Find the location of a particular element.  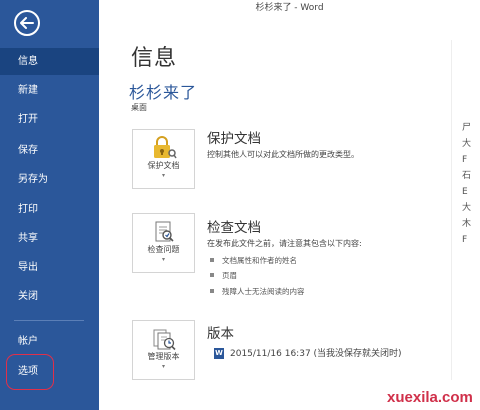

tile-label: 检查问题 is located at coordinates (163, 249).